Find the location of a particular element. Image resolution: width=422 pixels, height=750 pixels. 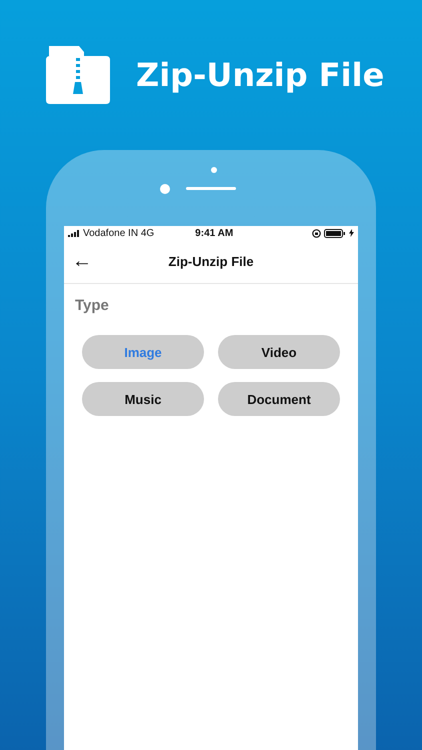

lens-icon is located at coordinates (165, 189).